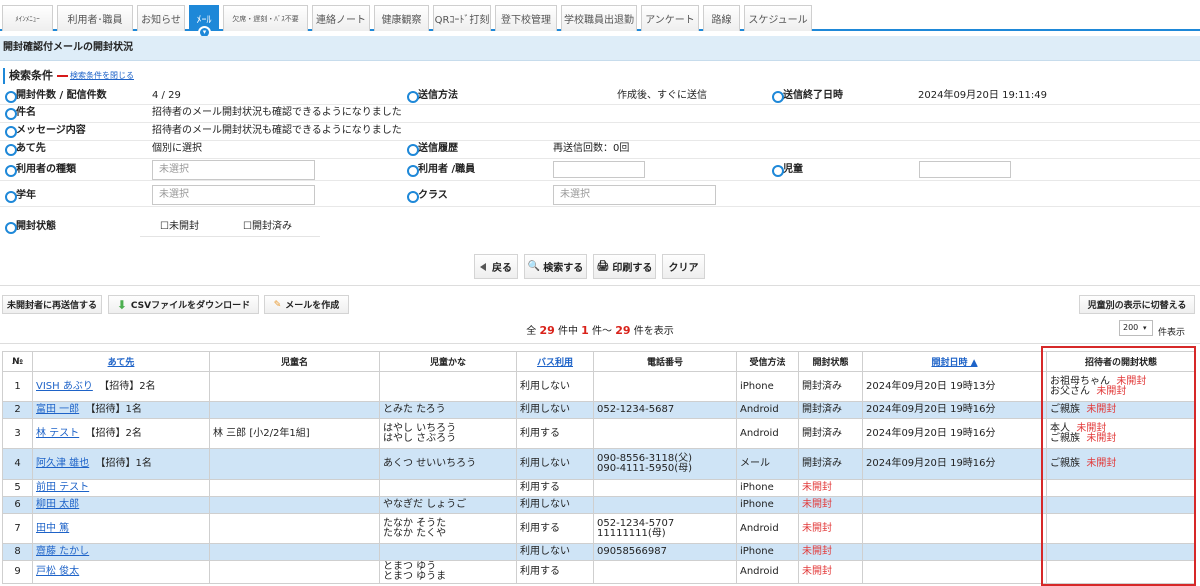 This screenshot has width=1200, height=586. What do you see at coordinates (19, 112) in the screenshot?
I see `subject-label: 件名` at bounding box center [19, 112].